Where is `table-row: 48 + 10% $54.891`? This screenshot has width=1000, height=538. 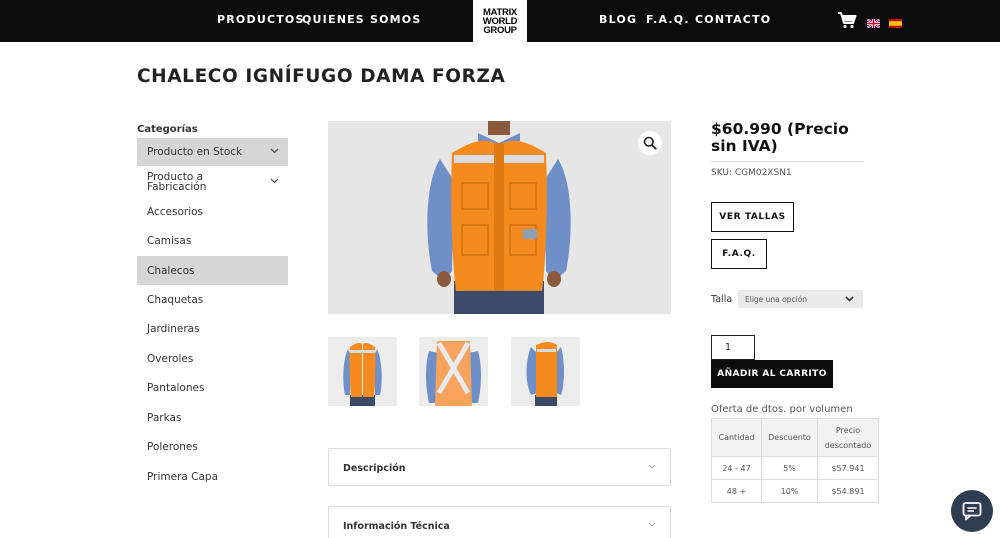 table-row: 48 + 10% $54.891 is located at coordinates (795, 491).